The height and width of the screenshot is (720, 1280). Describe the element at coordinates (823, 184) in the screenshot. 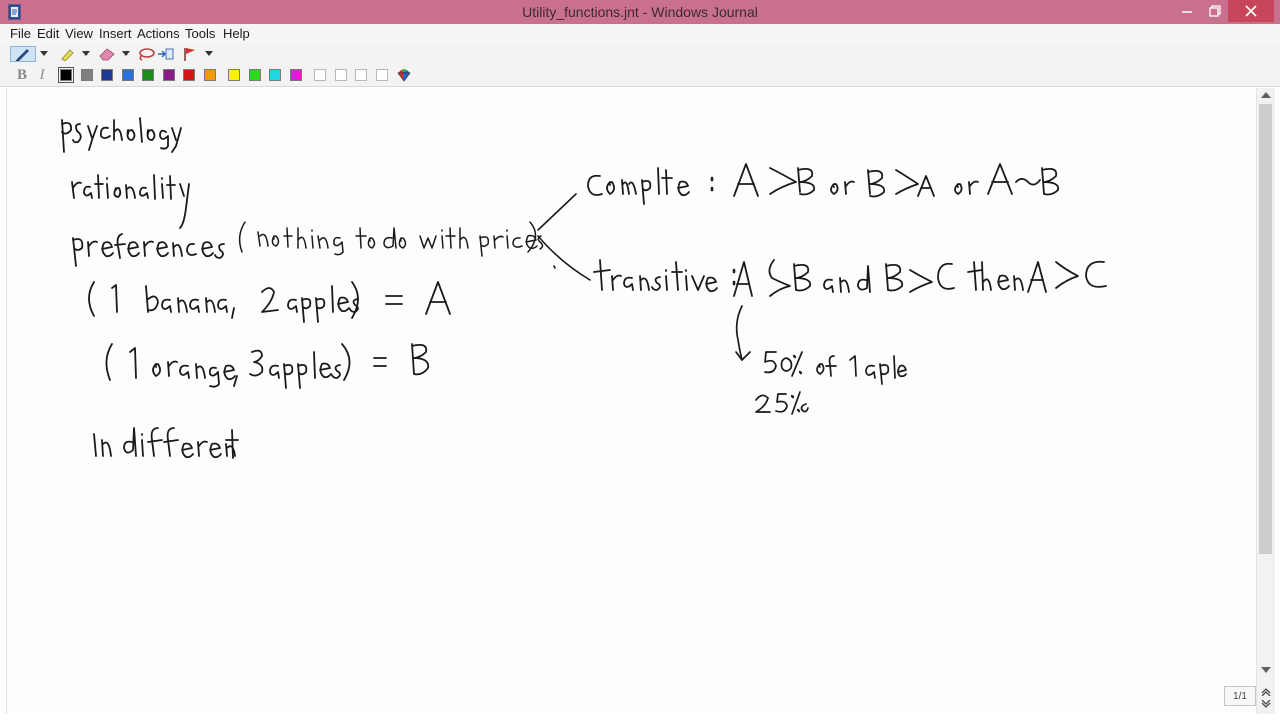

I see `ink-complete-axiom` at that location.